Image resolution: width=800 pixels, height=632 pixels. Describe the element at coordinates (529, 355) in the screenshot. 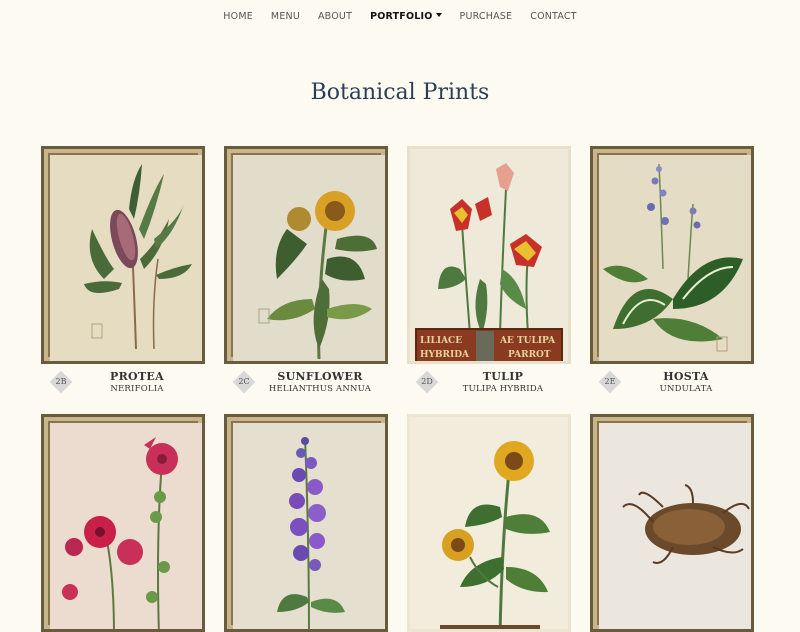

I see `plaque-line-4: PARROT` at that location.